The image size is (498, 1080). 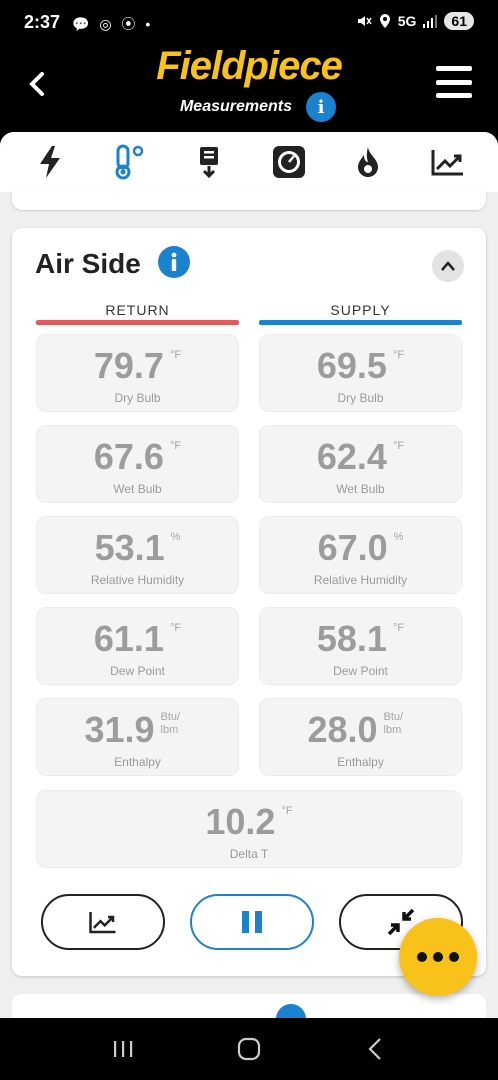 I want to click on signal-icon, so click(x=430, y=21).